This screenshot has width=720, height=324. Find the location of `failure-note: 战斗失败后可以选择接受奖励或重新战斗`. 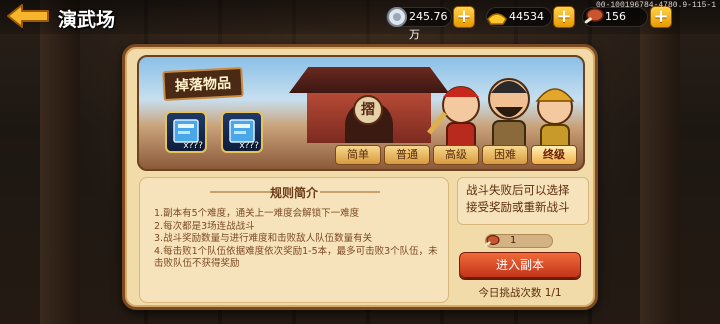

failure-note: 战斗失败后可以选择接受奖励或重新战斗 is located at coordinates (523, 201).